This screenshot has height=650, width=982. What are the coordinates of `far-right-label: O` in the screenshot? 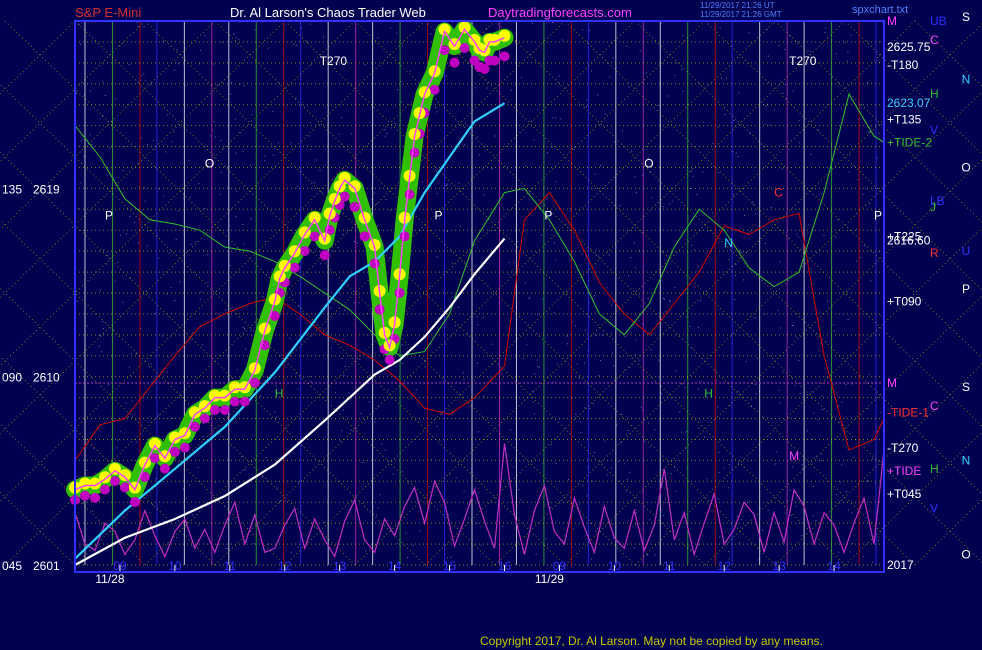 It's located at (965, 555).